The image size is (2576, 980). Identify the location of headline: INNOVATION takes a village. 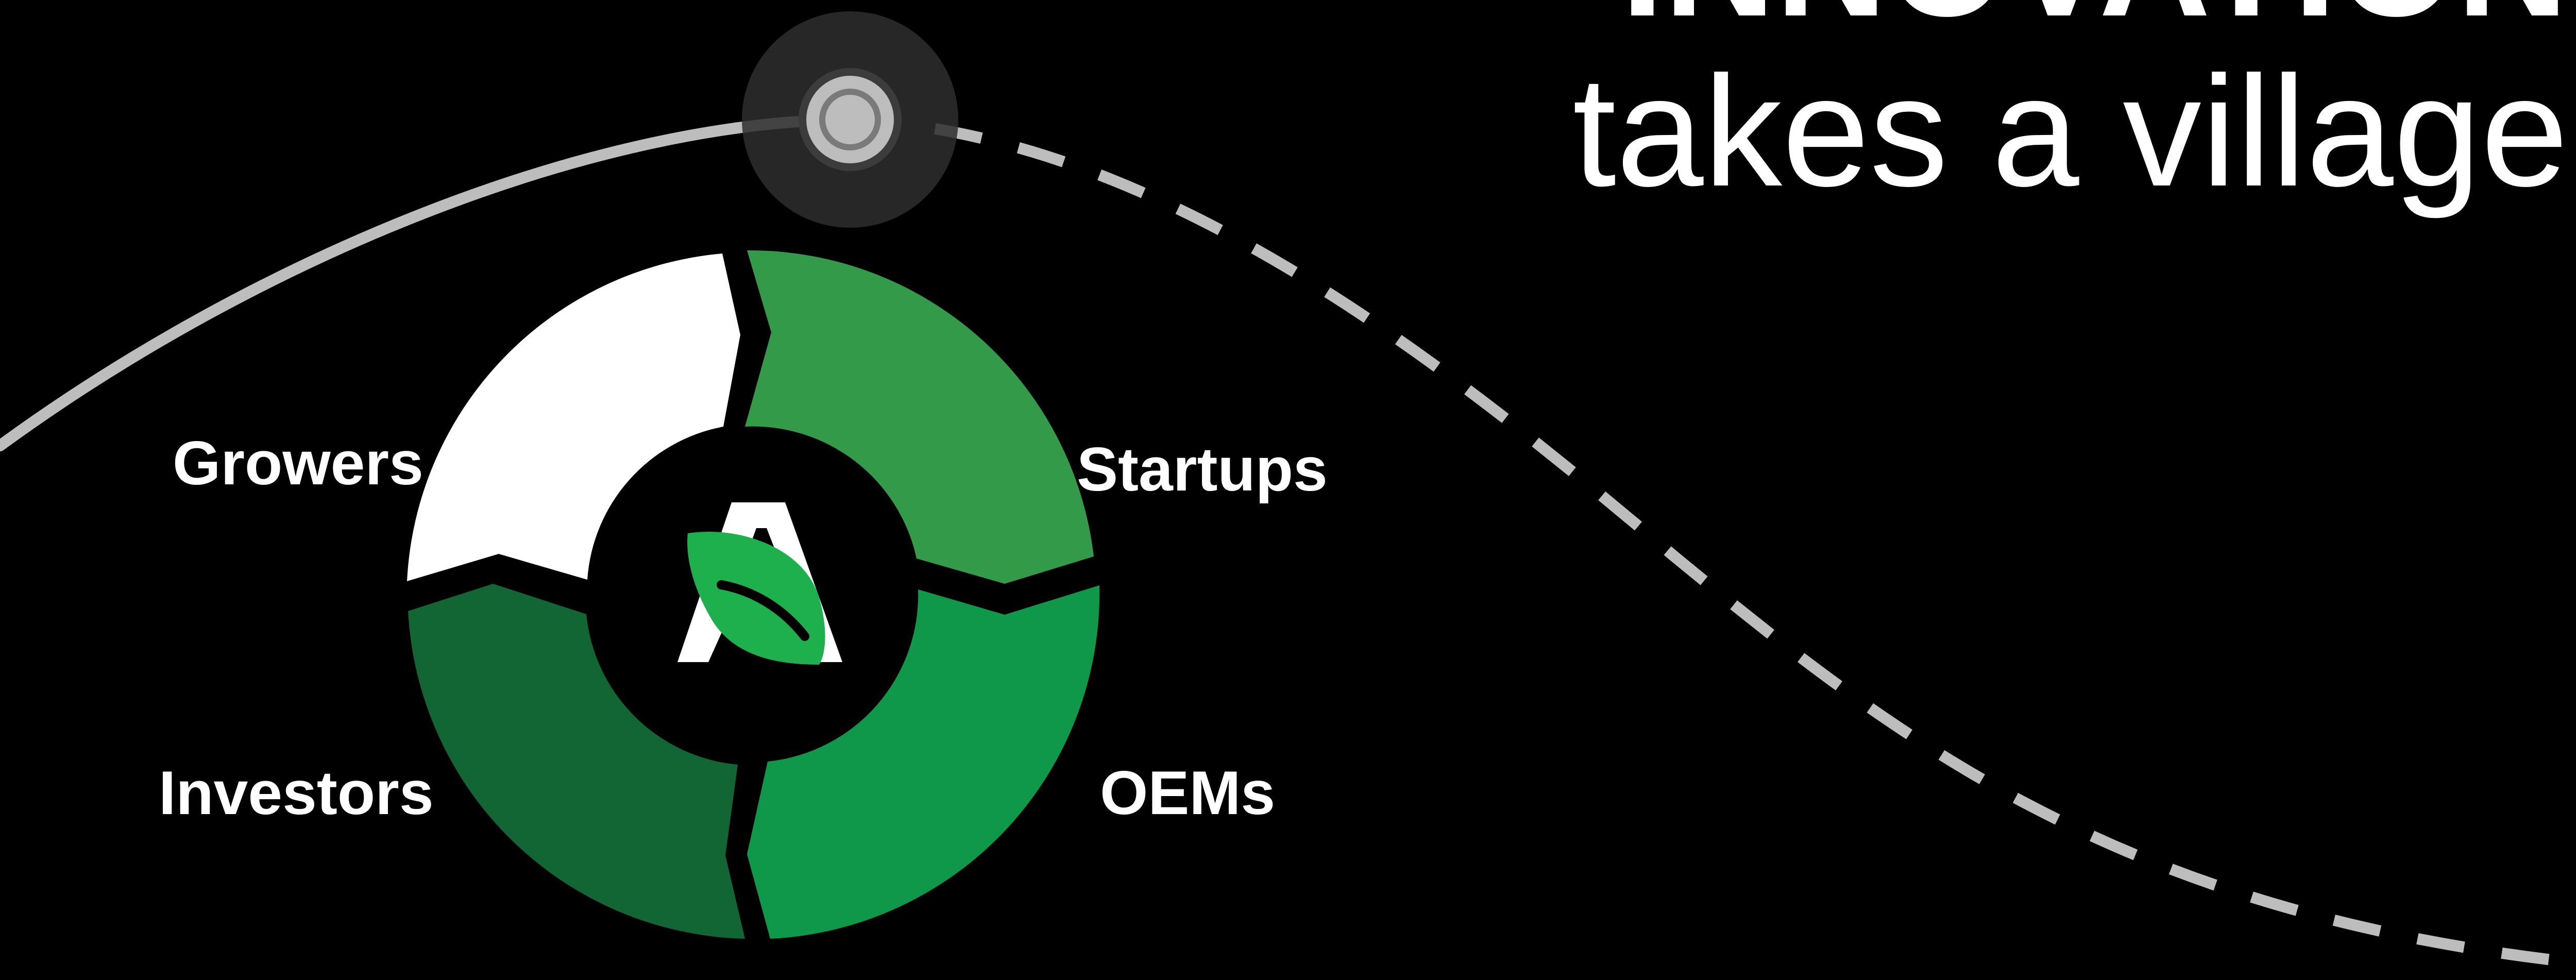
(2070, 110).